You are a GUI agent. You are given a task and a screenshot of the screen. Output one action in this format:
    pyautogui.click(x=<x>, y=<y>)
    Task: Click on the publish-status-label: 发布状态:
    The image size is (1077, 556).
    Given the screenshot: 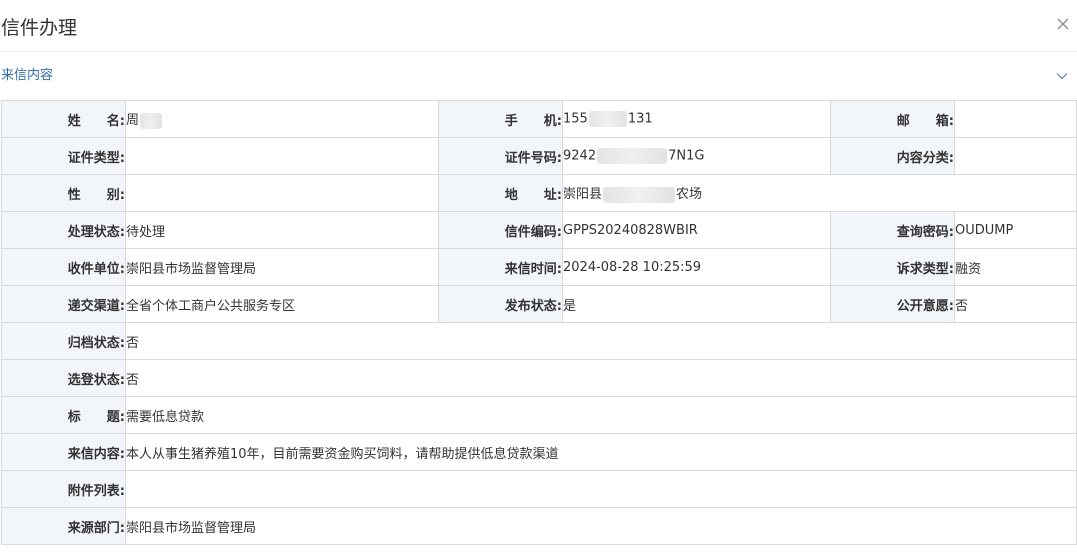 What is the action you would take?
    pyautogui.click(x=500, y=304)
    